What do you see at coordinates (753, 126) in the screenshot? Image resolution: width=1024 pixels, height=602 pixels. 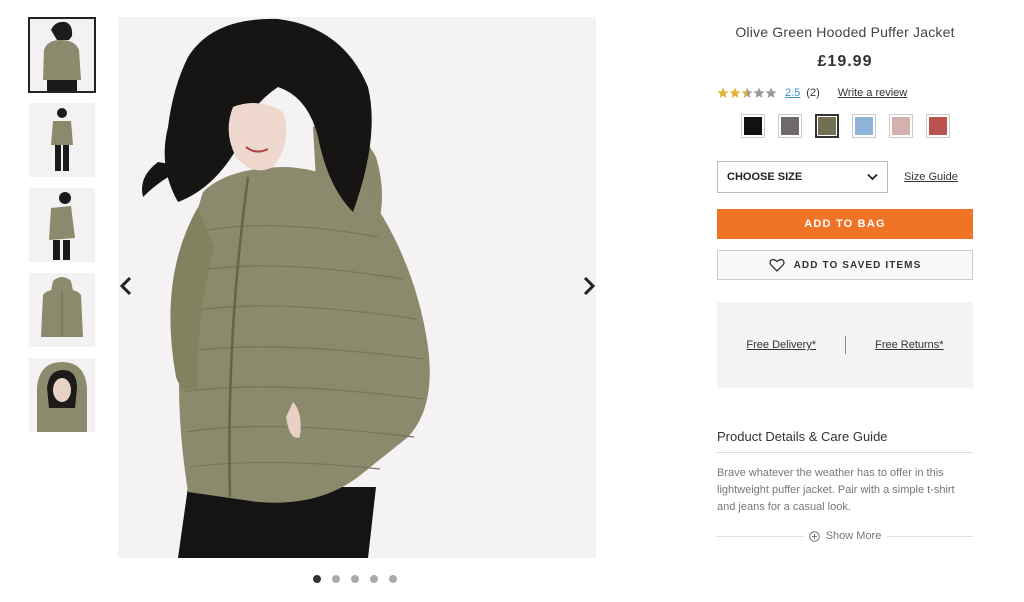 I see `swatch-black` at bounding box center [753, 126].